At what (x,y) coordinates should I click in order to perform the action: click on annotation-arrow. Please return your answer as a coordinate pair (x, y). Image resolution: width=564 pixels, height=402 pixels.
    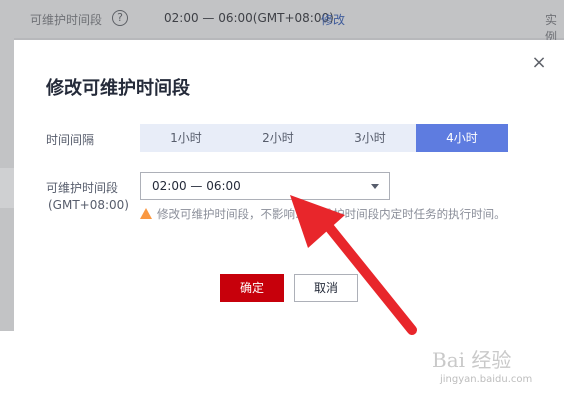
    Looking at the image, I should click on (353, 265).